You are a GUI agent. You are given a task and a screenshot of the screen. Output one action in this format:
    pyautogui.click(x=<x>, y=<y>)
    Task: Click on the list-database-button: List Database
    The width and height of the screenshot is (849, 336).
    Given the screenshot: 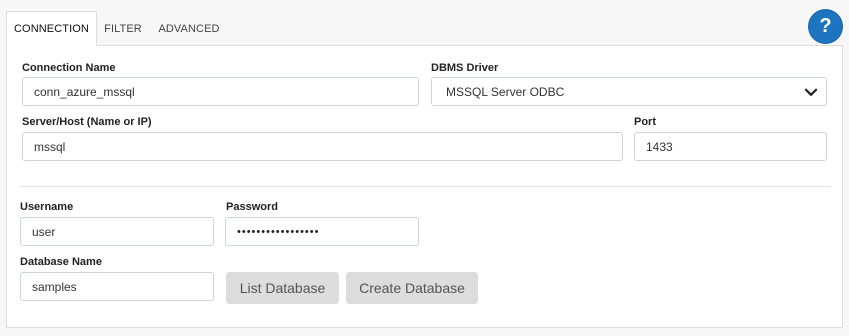 What is the action you would take?
    pyautogui.click(x=282, y=288)
    